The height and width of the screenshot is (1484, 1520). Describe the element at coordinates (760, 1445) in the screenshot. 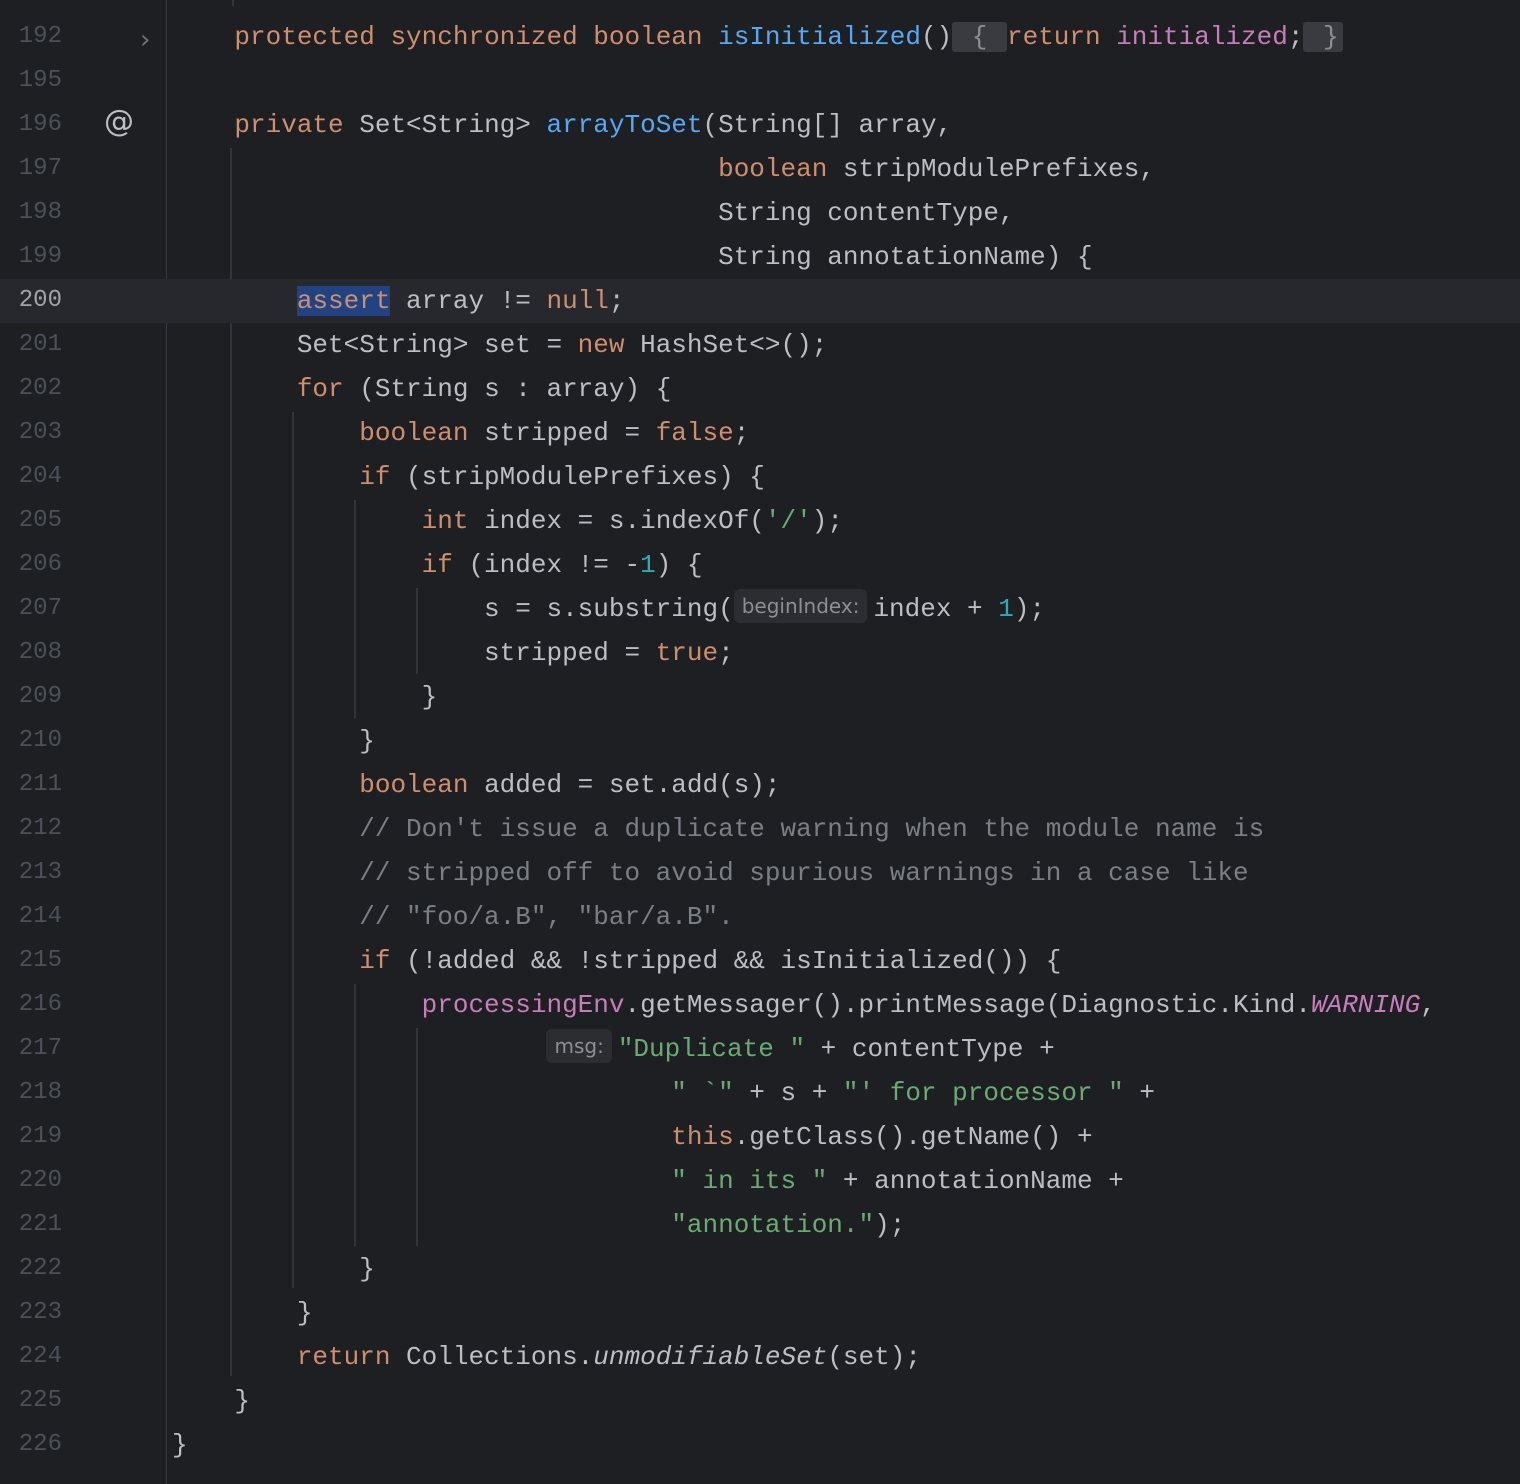

I see `code-line: 226 }` at that location.